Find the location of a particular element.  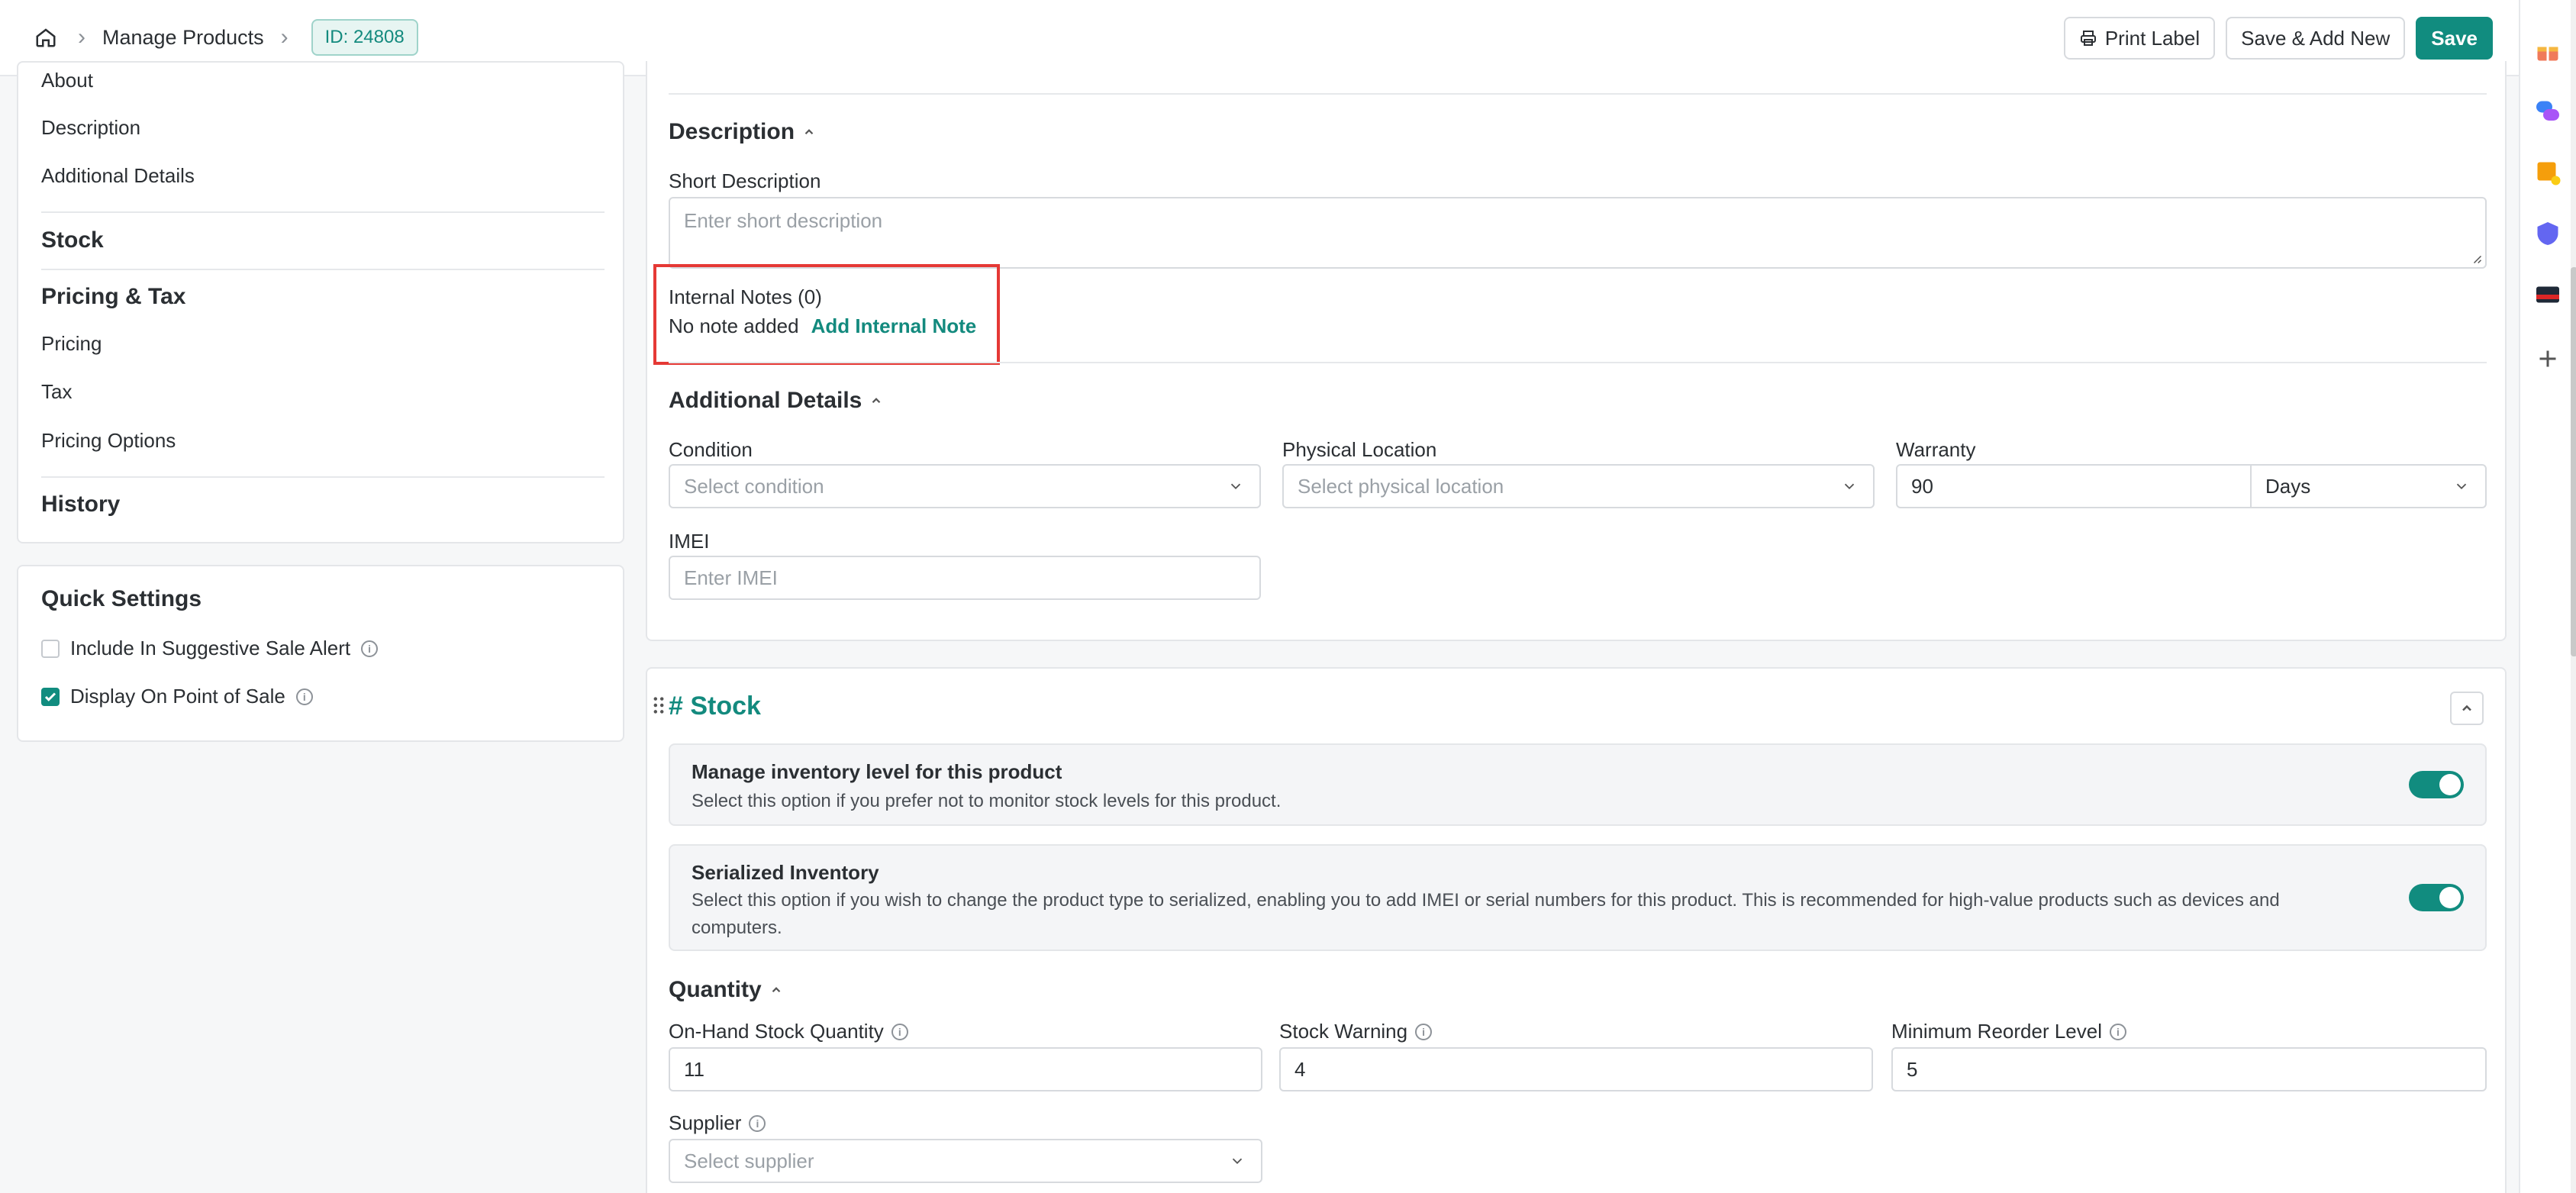

physical-location-placeholder: Select physical location is located at coordinates (1401, 486).